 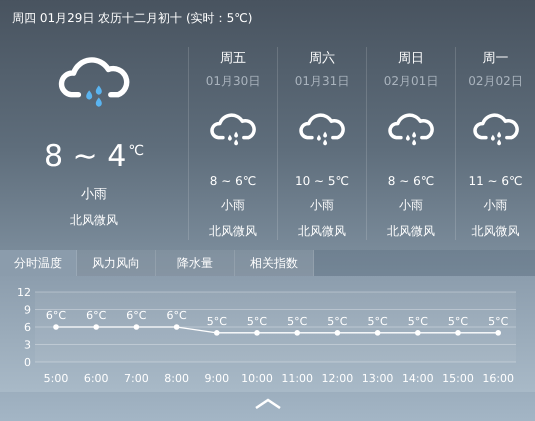 What do you see at coordinates (56, 378) in the screenshot?
I see `axis-label: 5:00` at bounding box center [56, 378].